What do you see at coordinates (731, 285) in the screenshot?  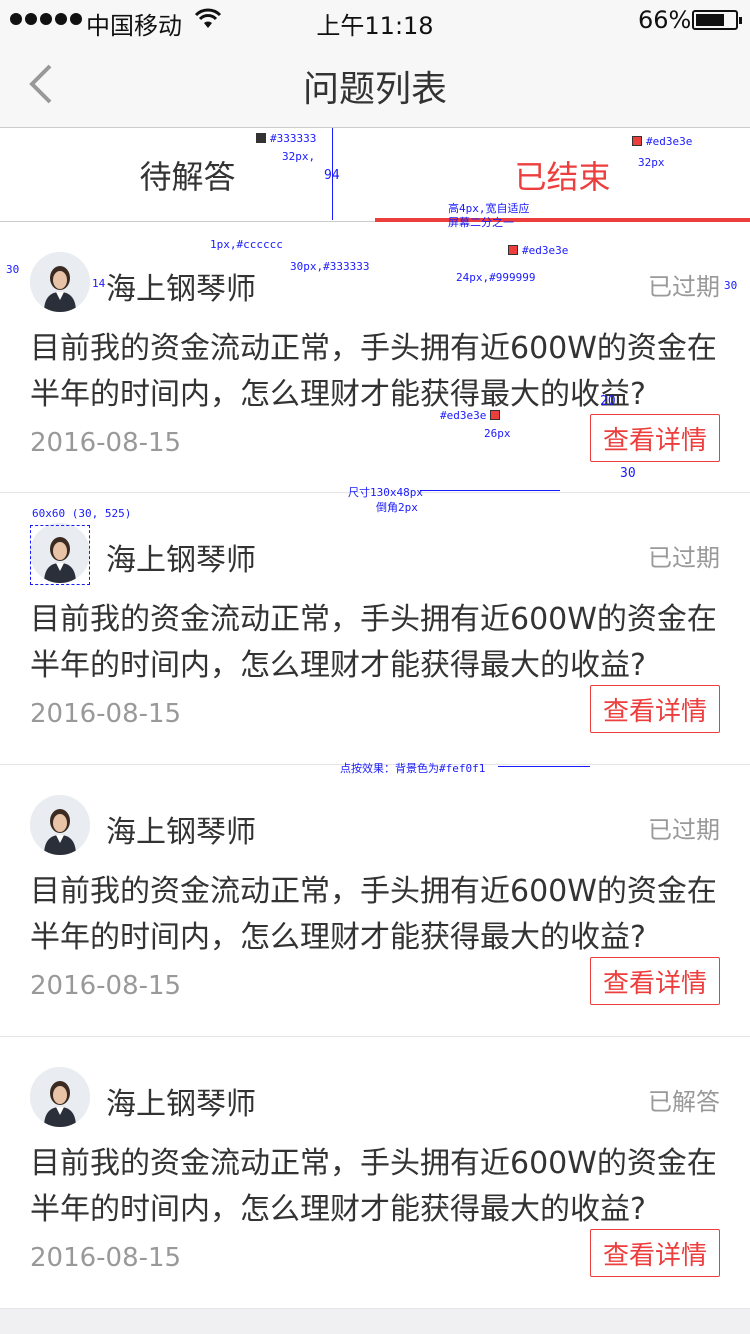 I see `annotation-margin-right: 30` at bounding box center [731, 285].